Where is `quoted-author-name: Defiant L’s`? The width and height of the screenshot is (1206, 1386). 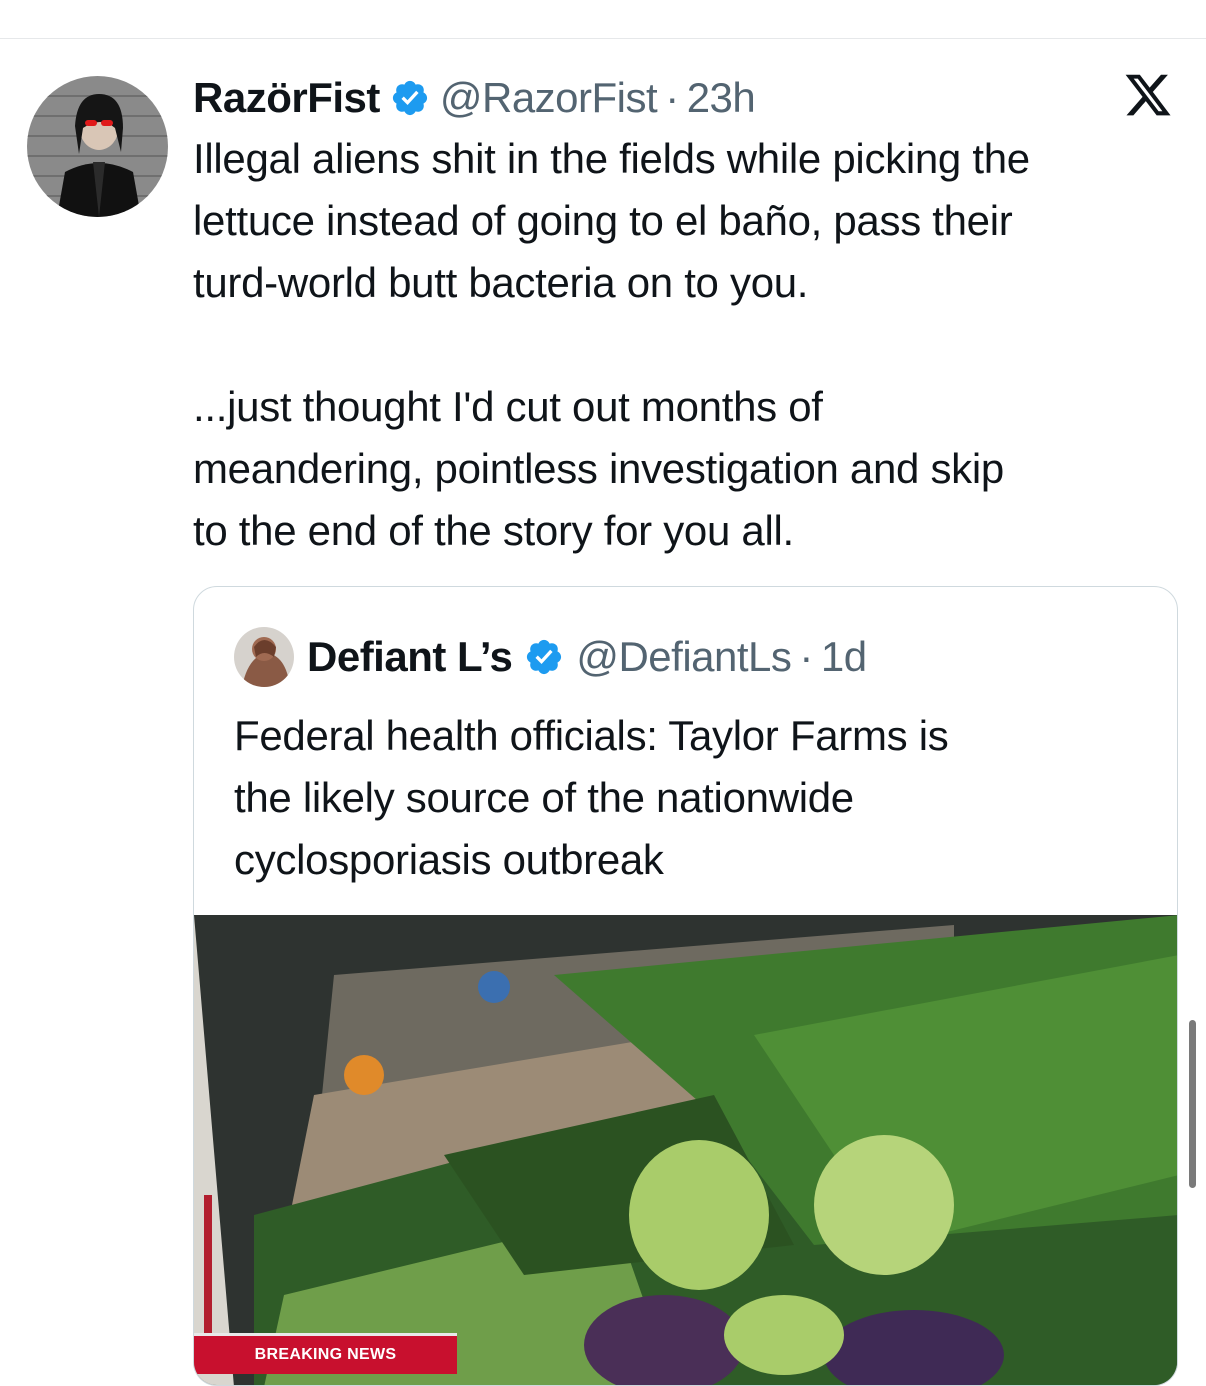 quoted-author-name: Defiant L’s is located at coordinates (410, 657).